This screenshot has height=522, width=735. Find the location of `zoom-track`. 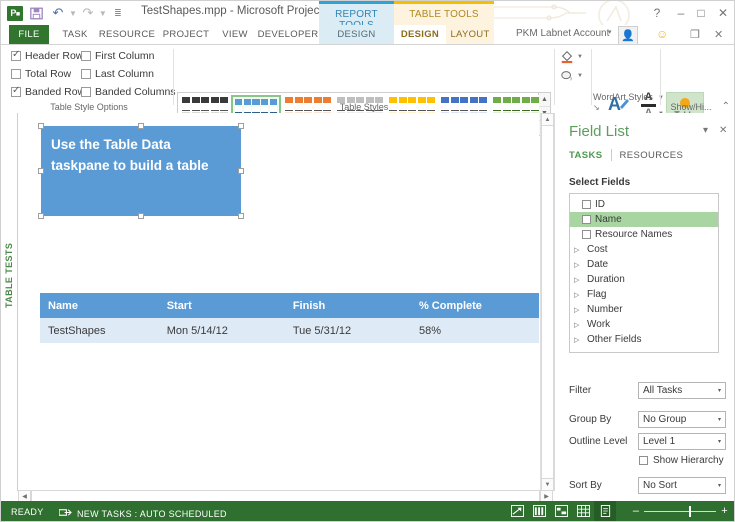

zoom-track is located at coordinates (680, 511).